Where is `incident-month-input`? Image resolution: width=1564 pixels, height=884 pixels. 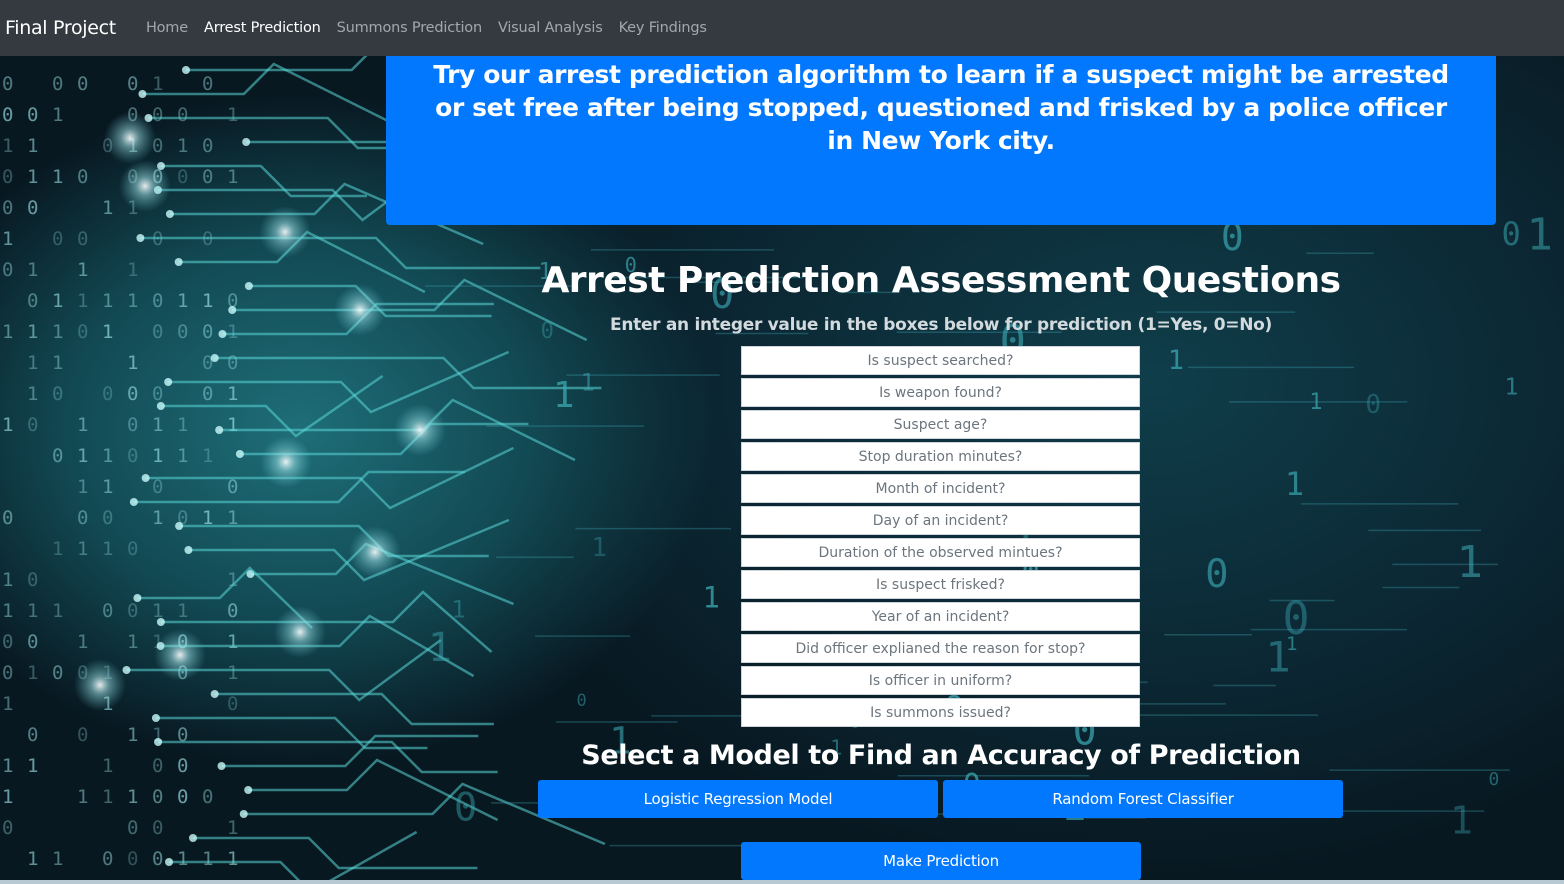
incident-month-input is located at coordinates (940, 488).